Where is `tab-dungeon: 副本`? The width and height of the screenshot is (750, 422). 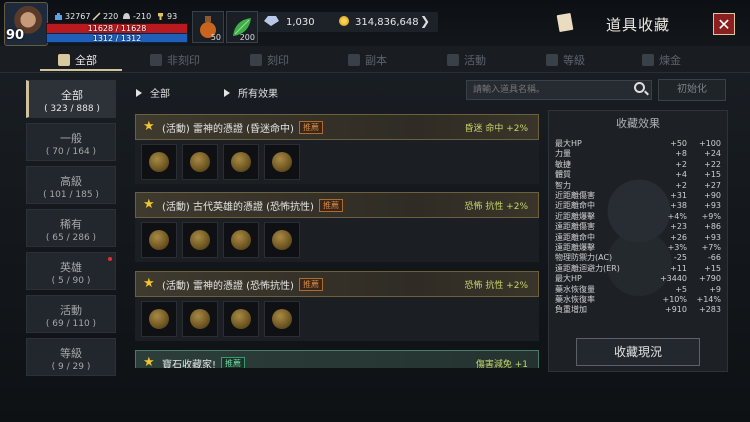
tab-dungeon: 副本 is located at coordinates (367, 60).